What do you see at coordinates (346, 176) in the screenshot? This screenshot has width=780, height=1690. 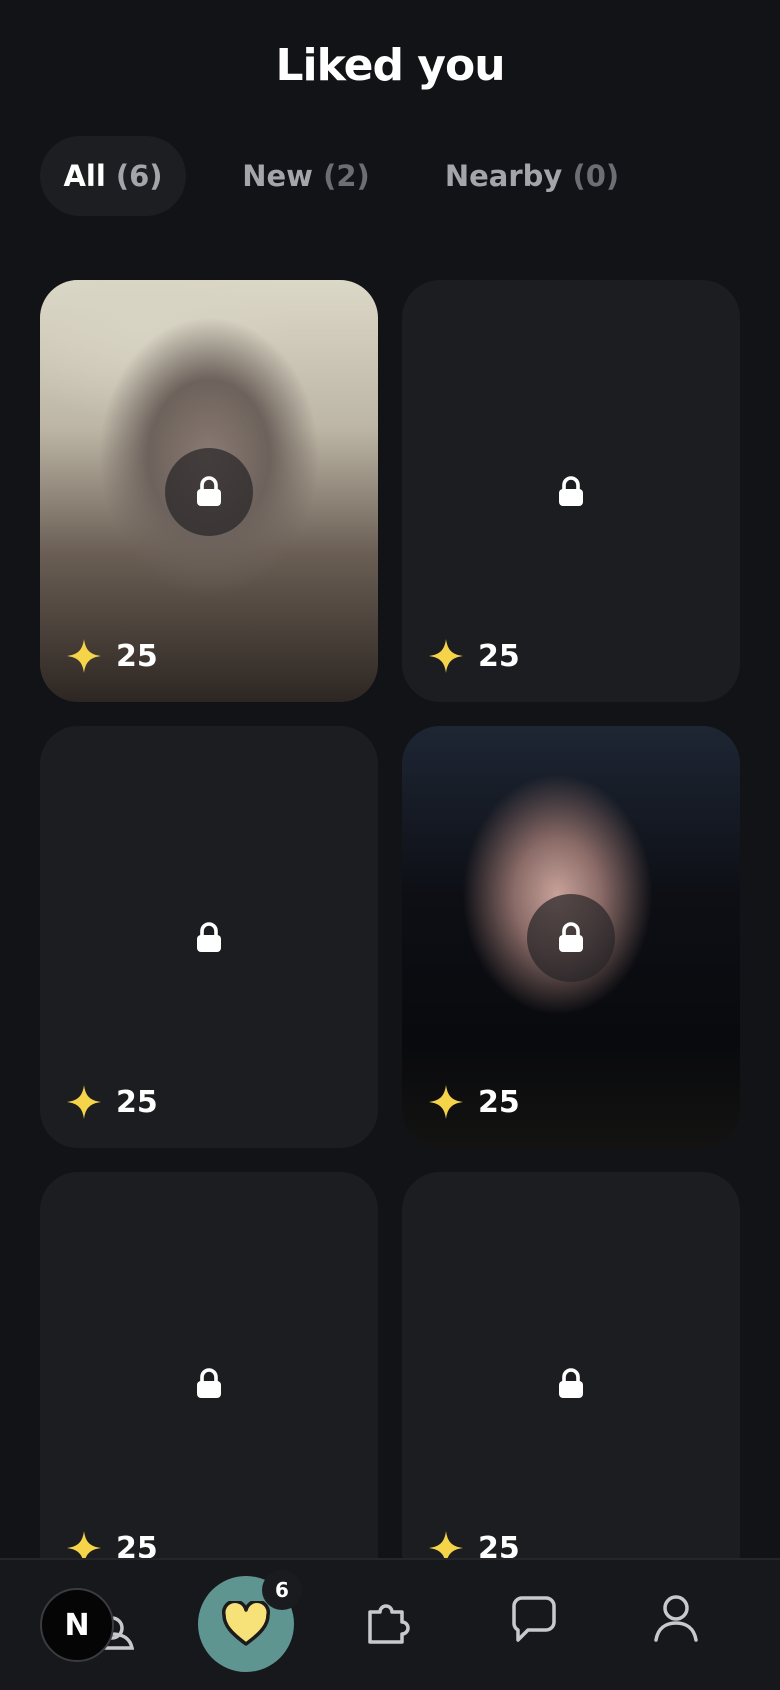 I see `tab-new-count: (2)` at bounding box center [346, 176].